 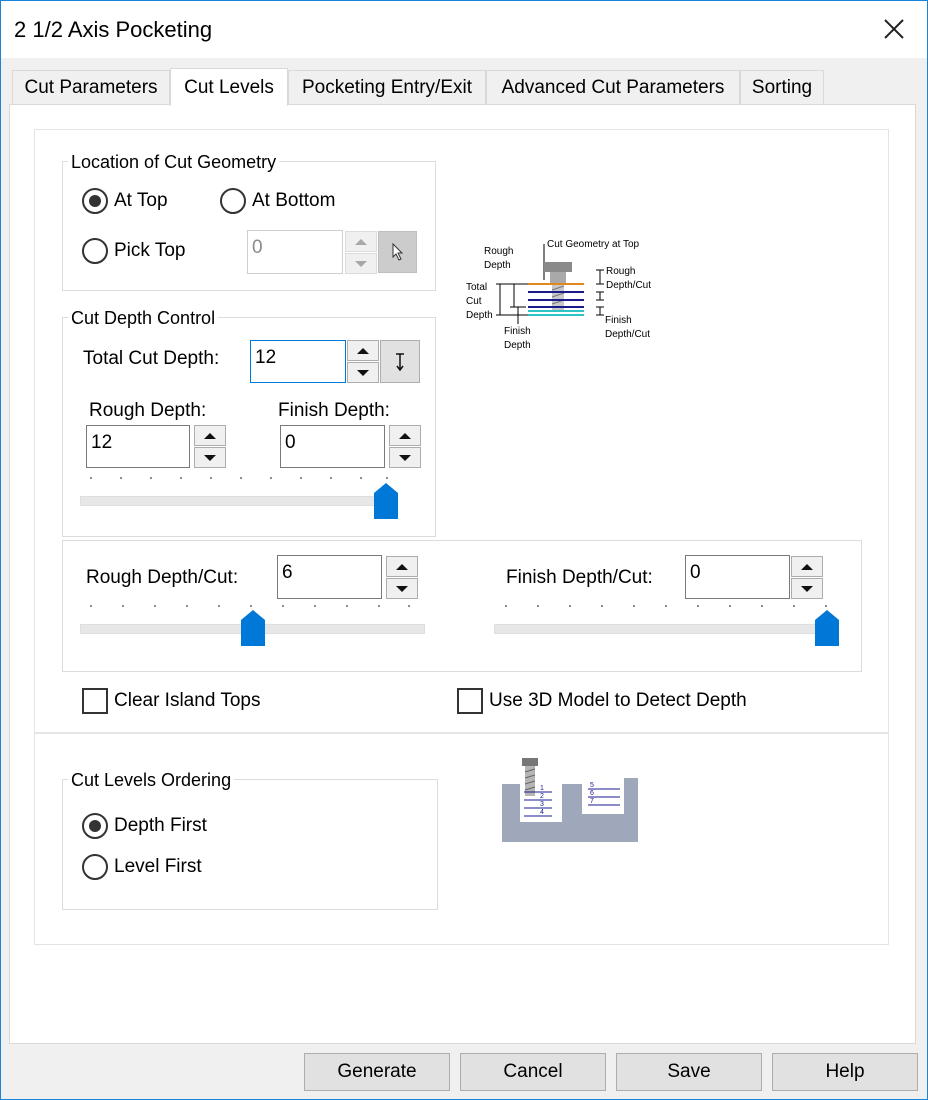 I want to click on finish-depth-cut-slider-ticks, so click(x=666, y=607).